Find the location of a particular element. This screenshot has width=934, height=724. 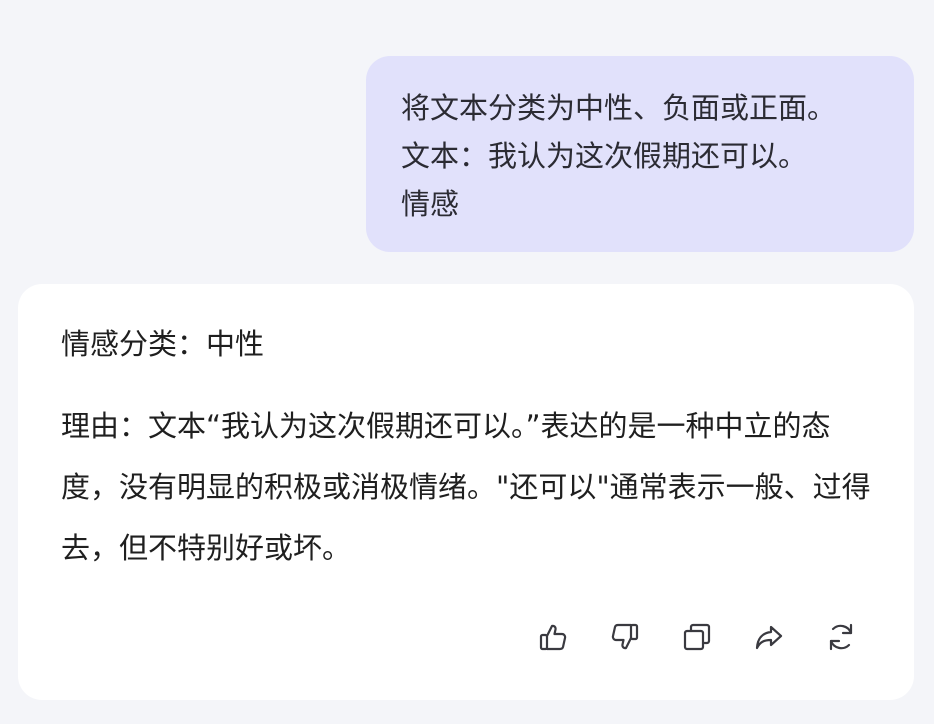

thumbs-up-button is located at coordinates (553, 637).